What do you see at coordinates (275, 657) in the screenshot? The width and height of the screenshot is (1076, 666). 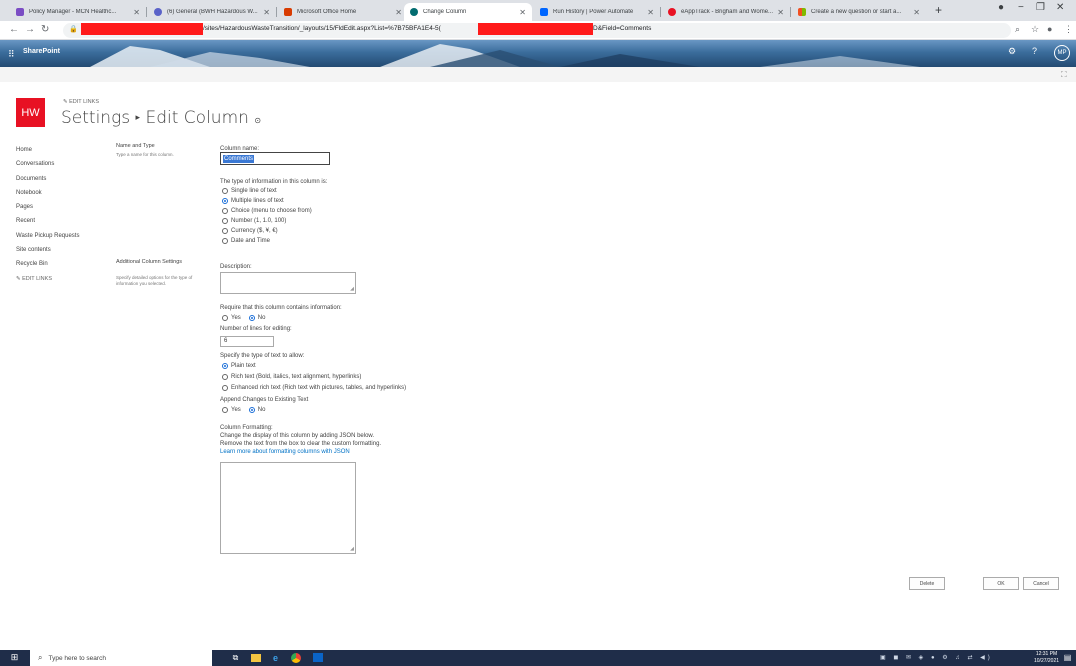 I see `internet-explorer-icon: e` at bounding box center [275, 657].